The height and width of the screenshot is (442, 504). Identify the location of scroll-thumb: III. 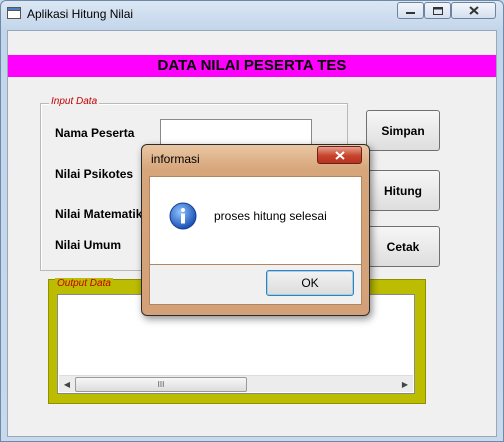
(161, 384).